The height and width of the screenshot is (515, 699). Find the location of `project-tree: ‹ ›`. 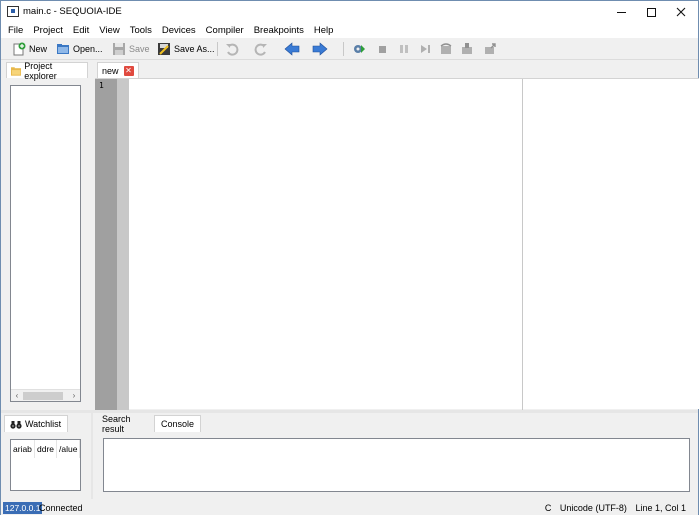

project-tree: ‹ › is located at coordinates (45, 243).